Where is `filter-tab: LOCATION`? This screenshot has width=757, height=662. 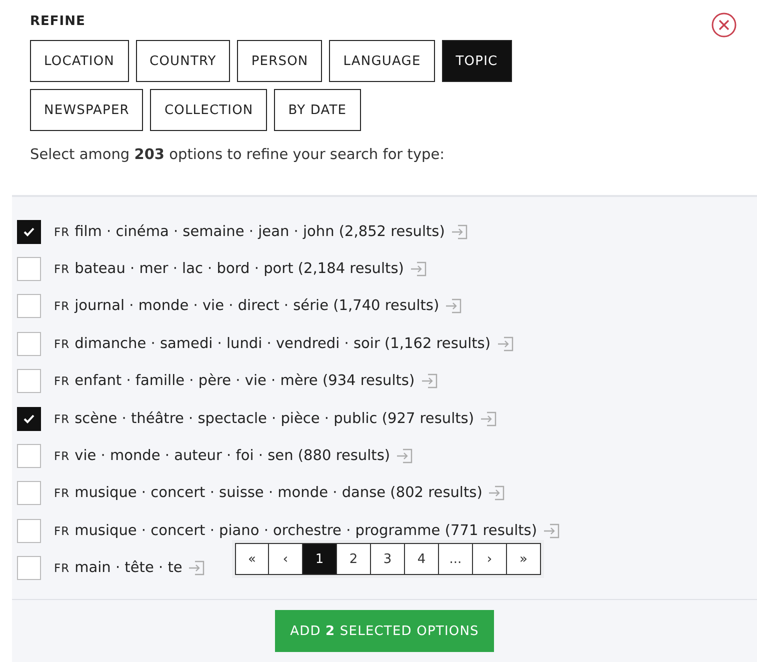
filter-tab: LOCATION is located at coordinates (79, 61).